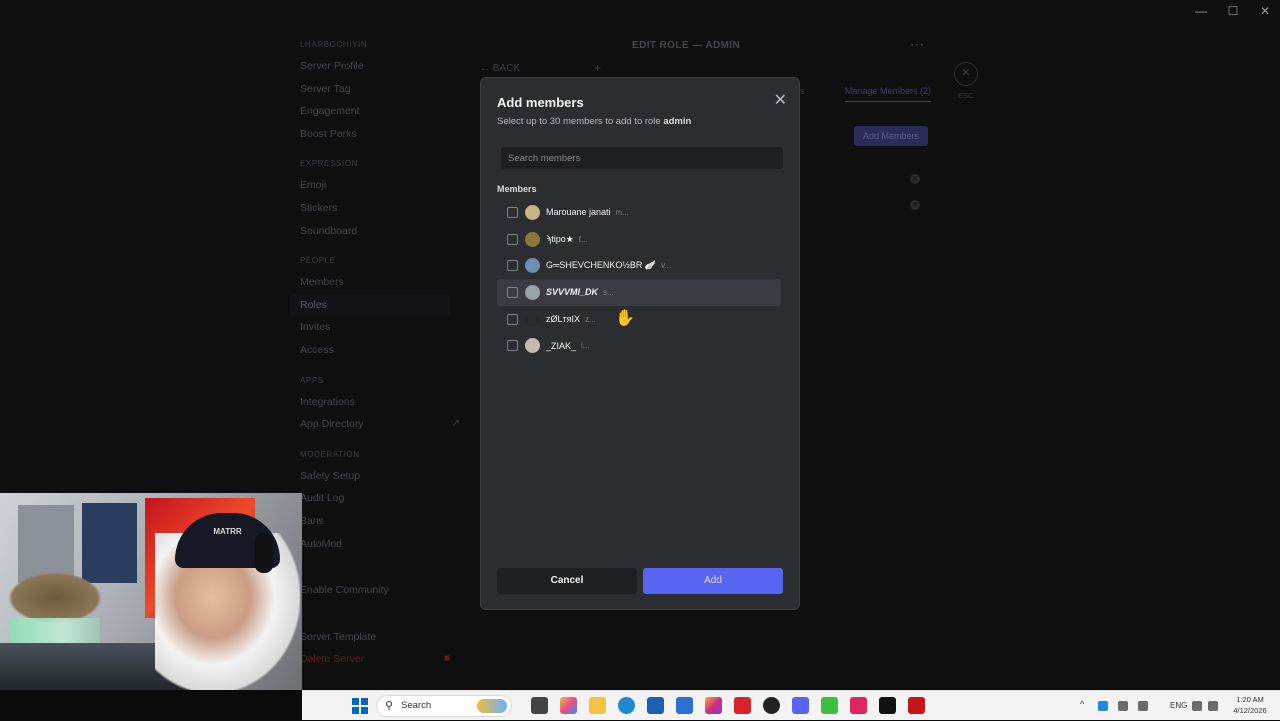 The image size is (1280, 721). Describe the element at coordinates (332, 659) in the screenshot. I see `sidebar-item-label: Delete Server` at that location.